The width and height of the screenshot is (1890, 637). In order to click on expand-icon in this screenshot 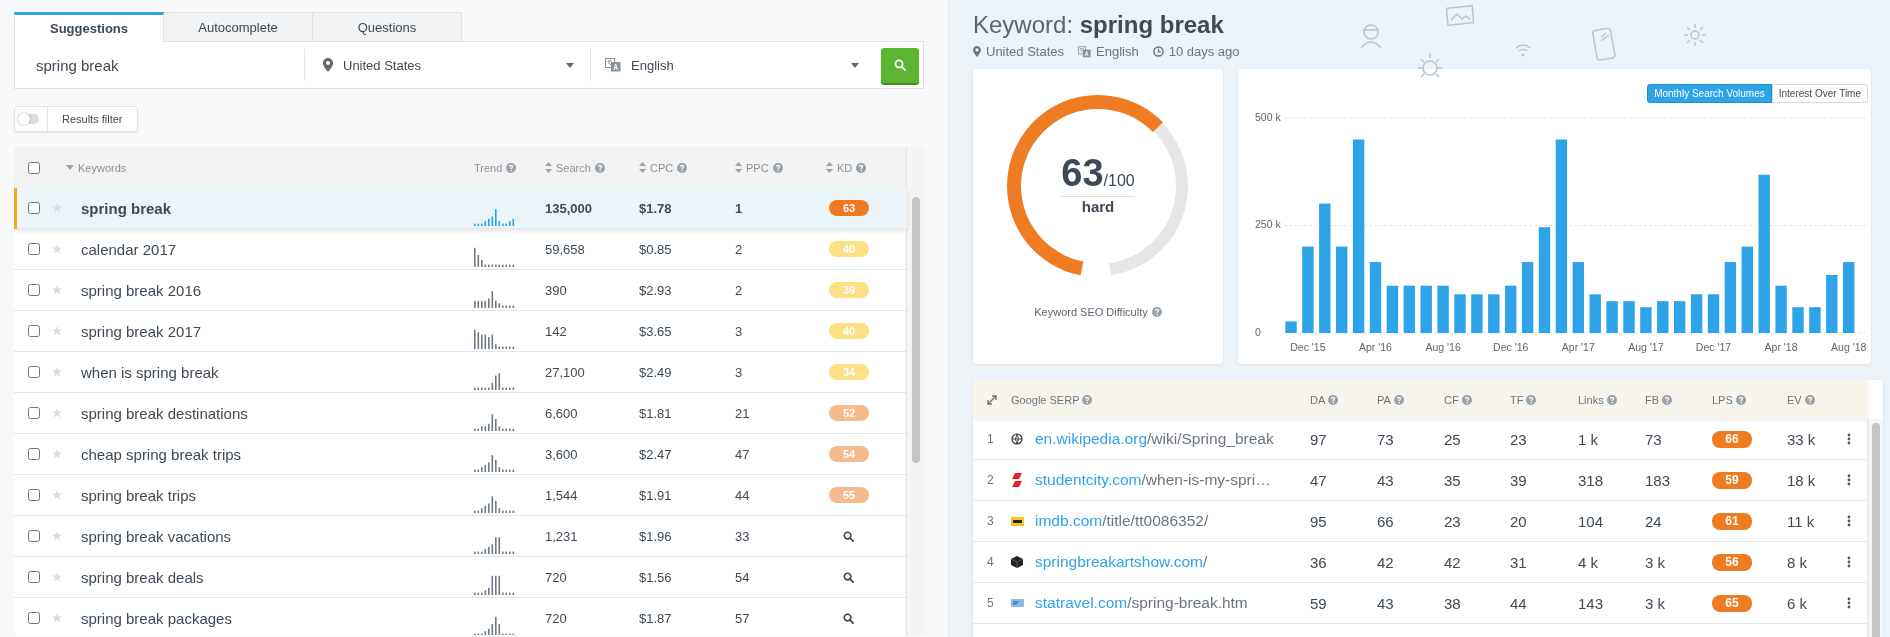, I will do `click(992, 399)`.